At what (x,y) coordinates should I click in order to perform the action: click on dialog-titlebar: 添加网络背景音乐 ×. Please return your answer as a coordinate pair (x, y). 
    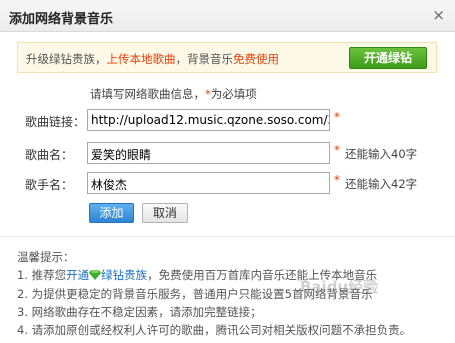
    Looking at the image, I should click on (227, 16).